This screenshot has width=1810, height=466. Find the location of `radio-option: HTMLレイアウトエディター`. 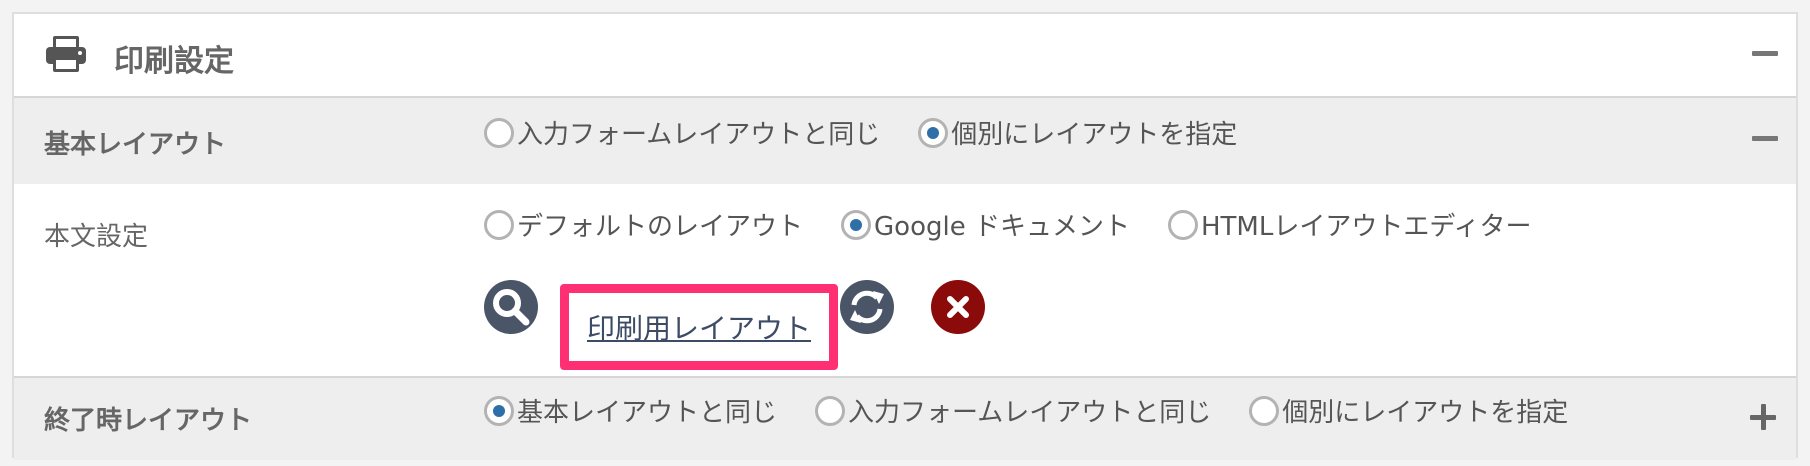

radio-option: HTMLレイアウトエディター is located at coordinates (1349, 224).